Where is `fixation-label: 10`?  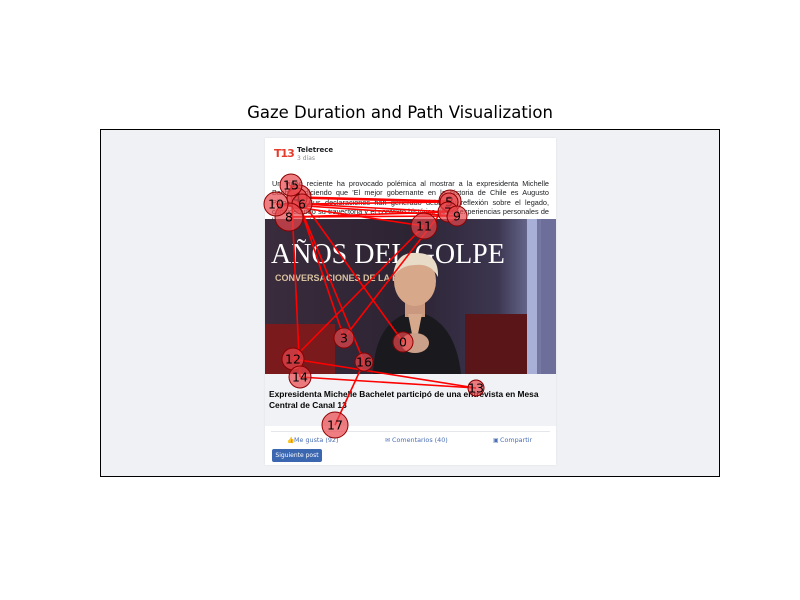 fixation-label: 10 is located at coordinates (276, 204).